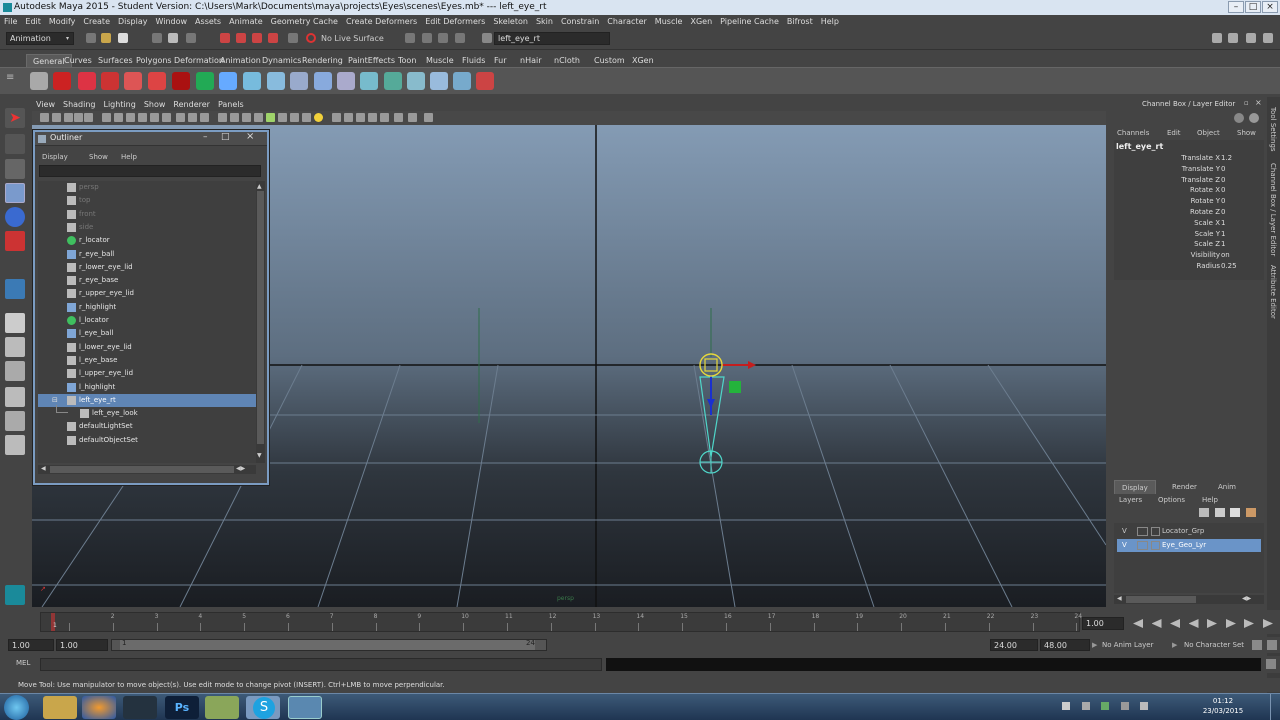  What do you see at coordinates (800, 21) in the screenshot?
I see `menu-bifrost: Bifrost` at bounding box center [800, 21].